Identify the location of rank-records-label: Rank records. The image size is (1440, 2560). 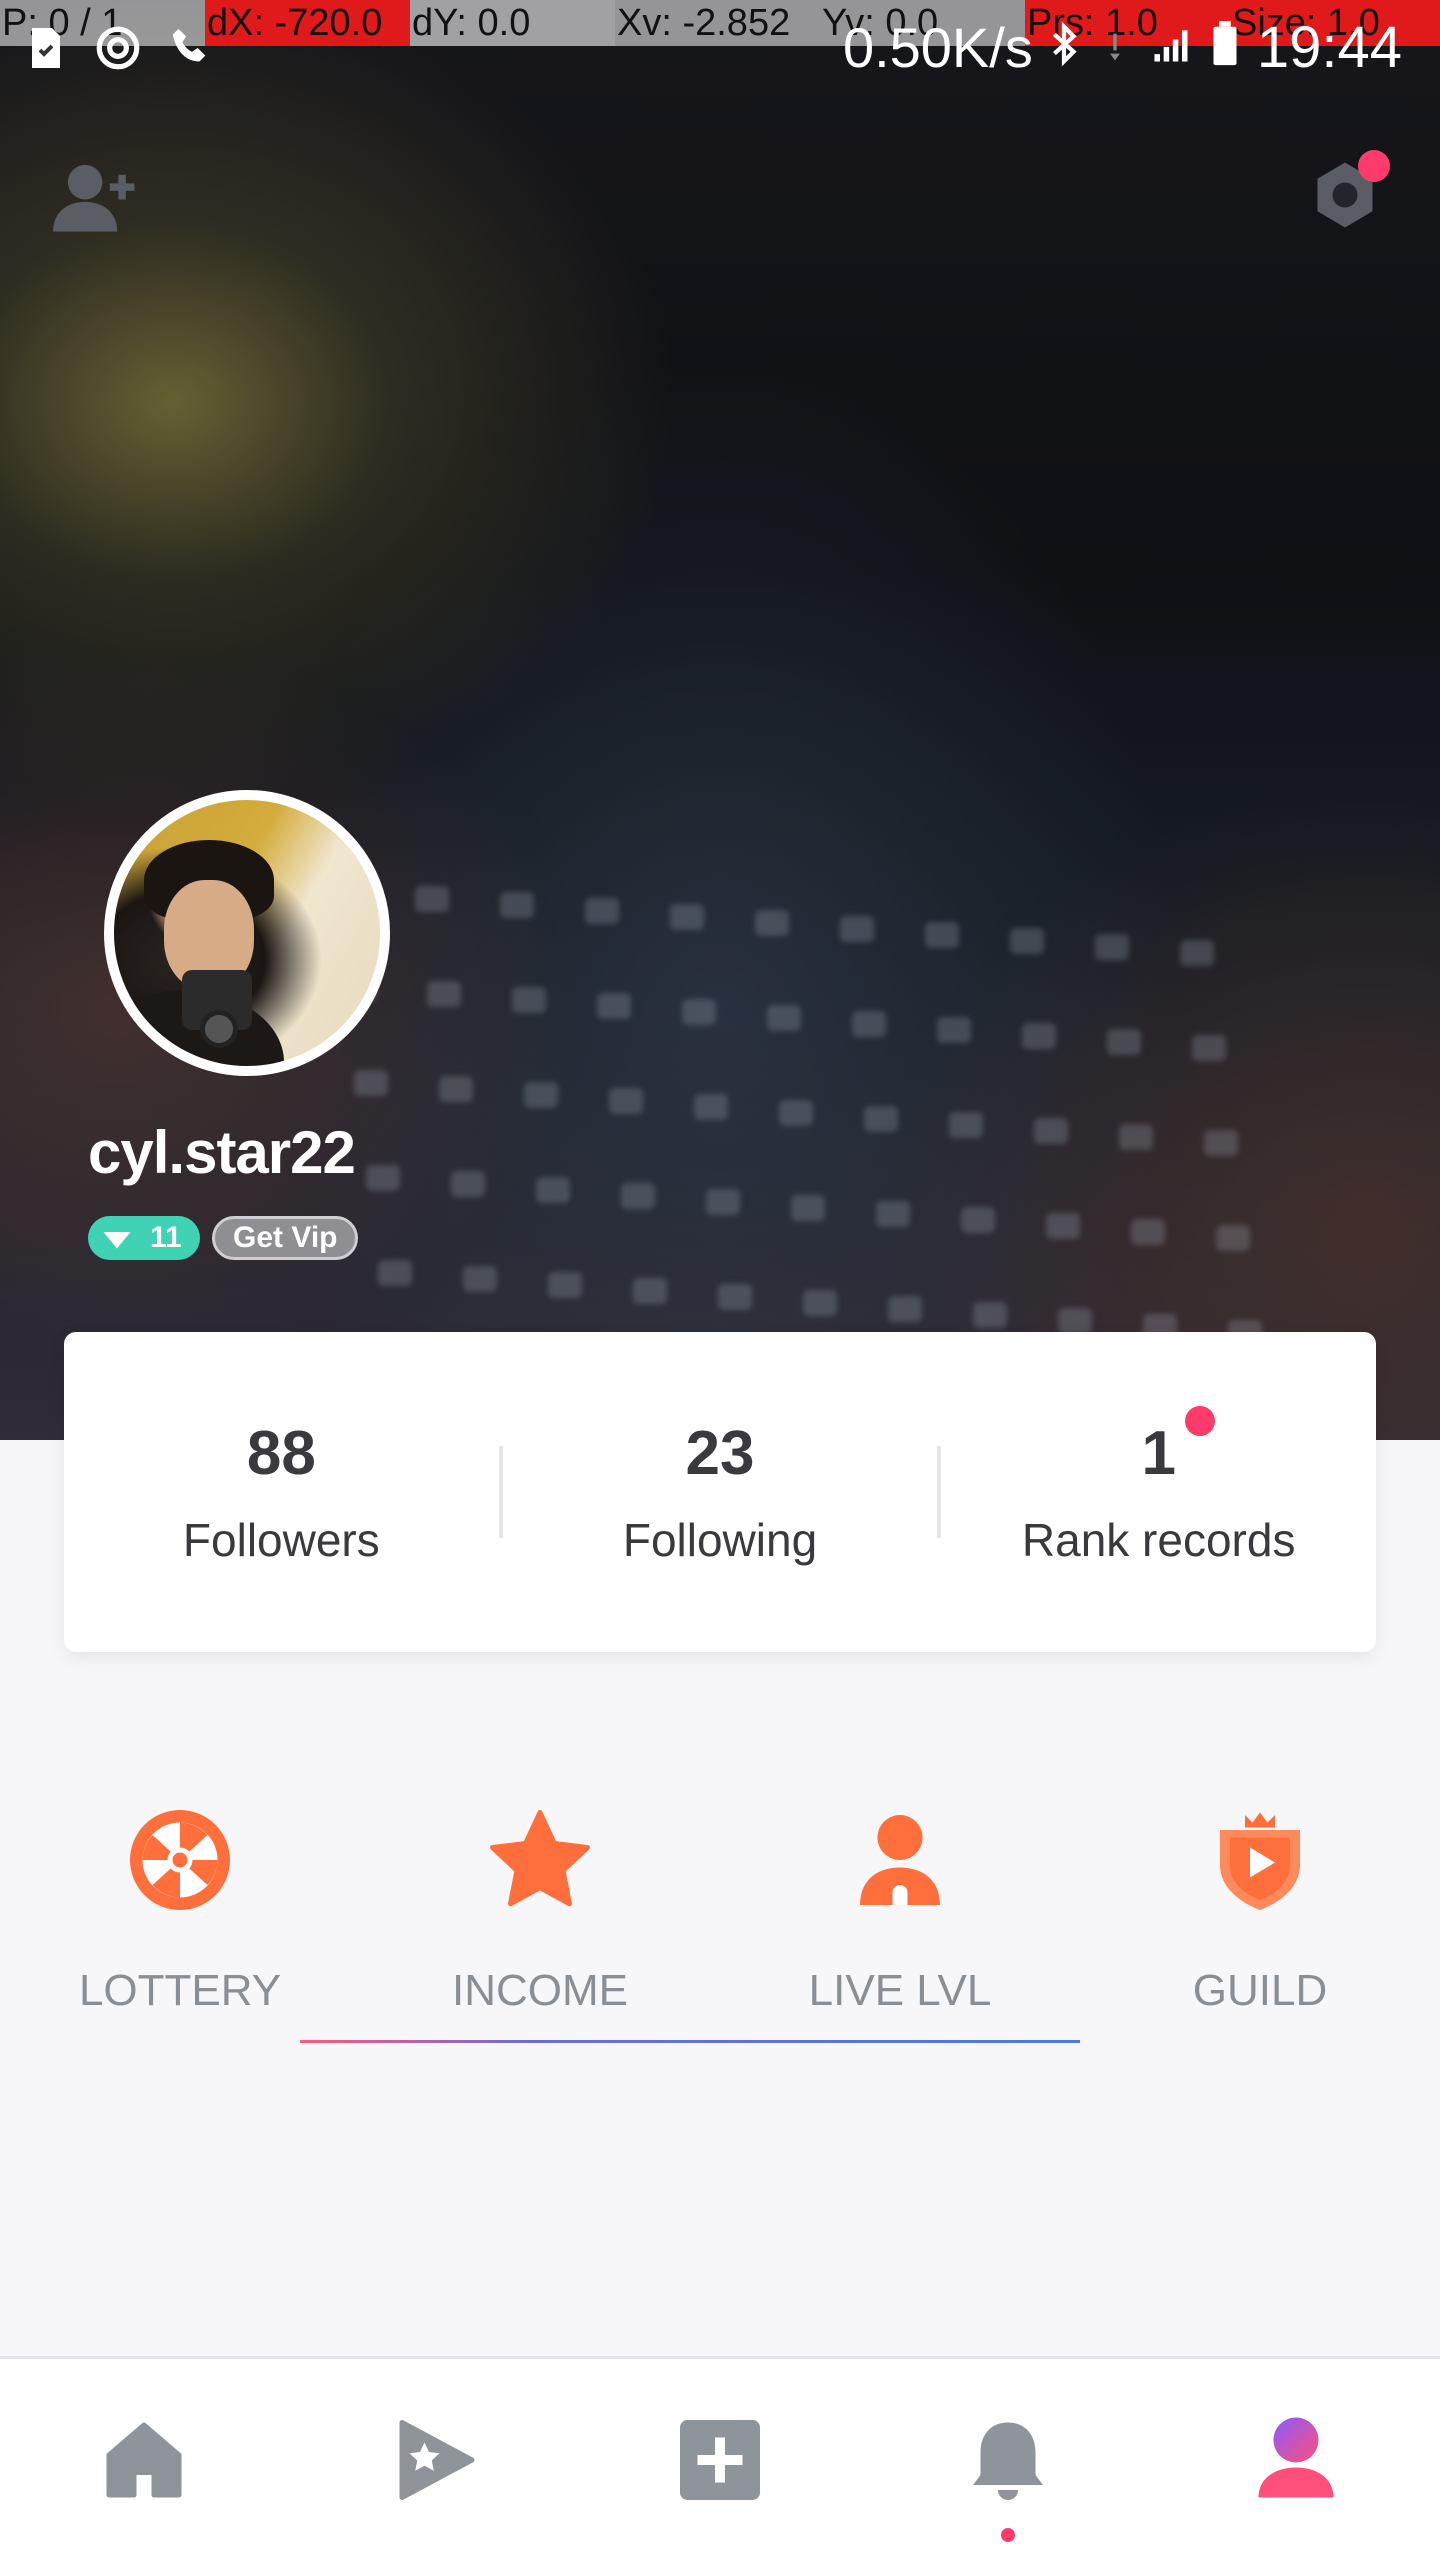
(1158, 1539).